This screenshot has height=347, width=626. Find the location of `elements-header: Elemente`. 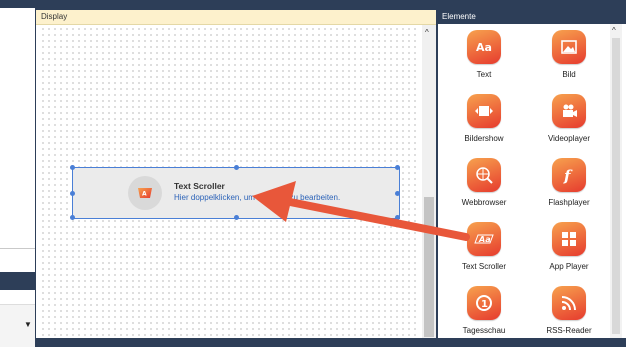

elements-header: Elemente is located at coordinates (532, 17).